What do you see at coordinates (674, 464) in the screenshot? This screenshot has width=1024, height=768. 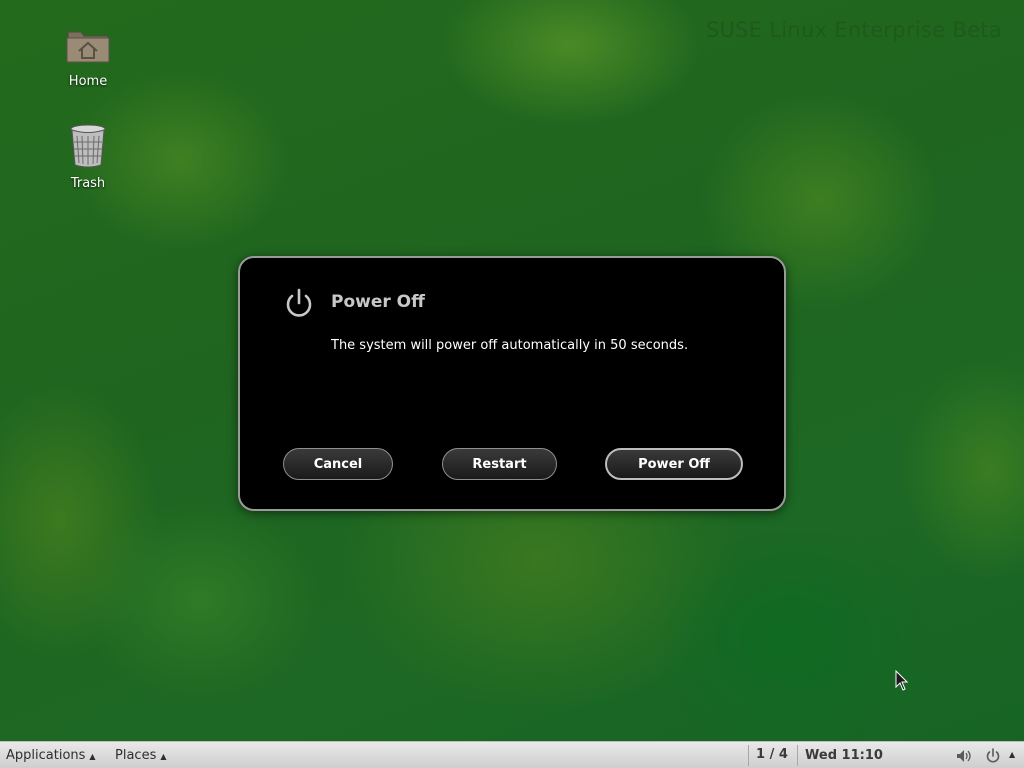 I see `power-off-button: Power Off` at bounding box center [674, 464].